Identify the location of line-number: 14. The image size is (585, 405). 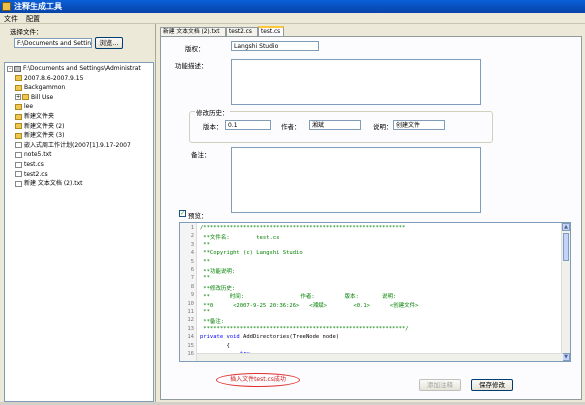
(190, 337).